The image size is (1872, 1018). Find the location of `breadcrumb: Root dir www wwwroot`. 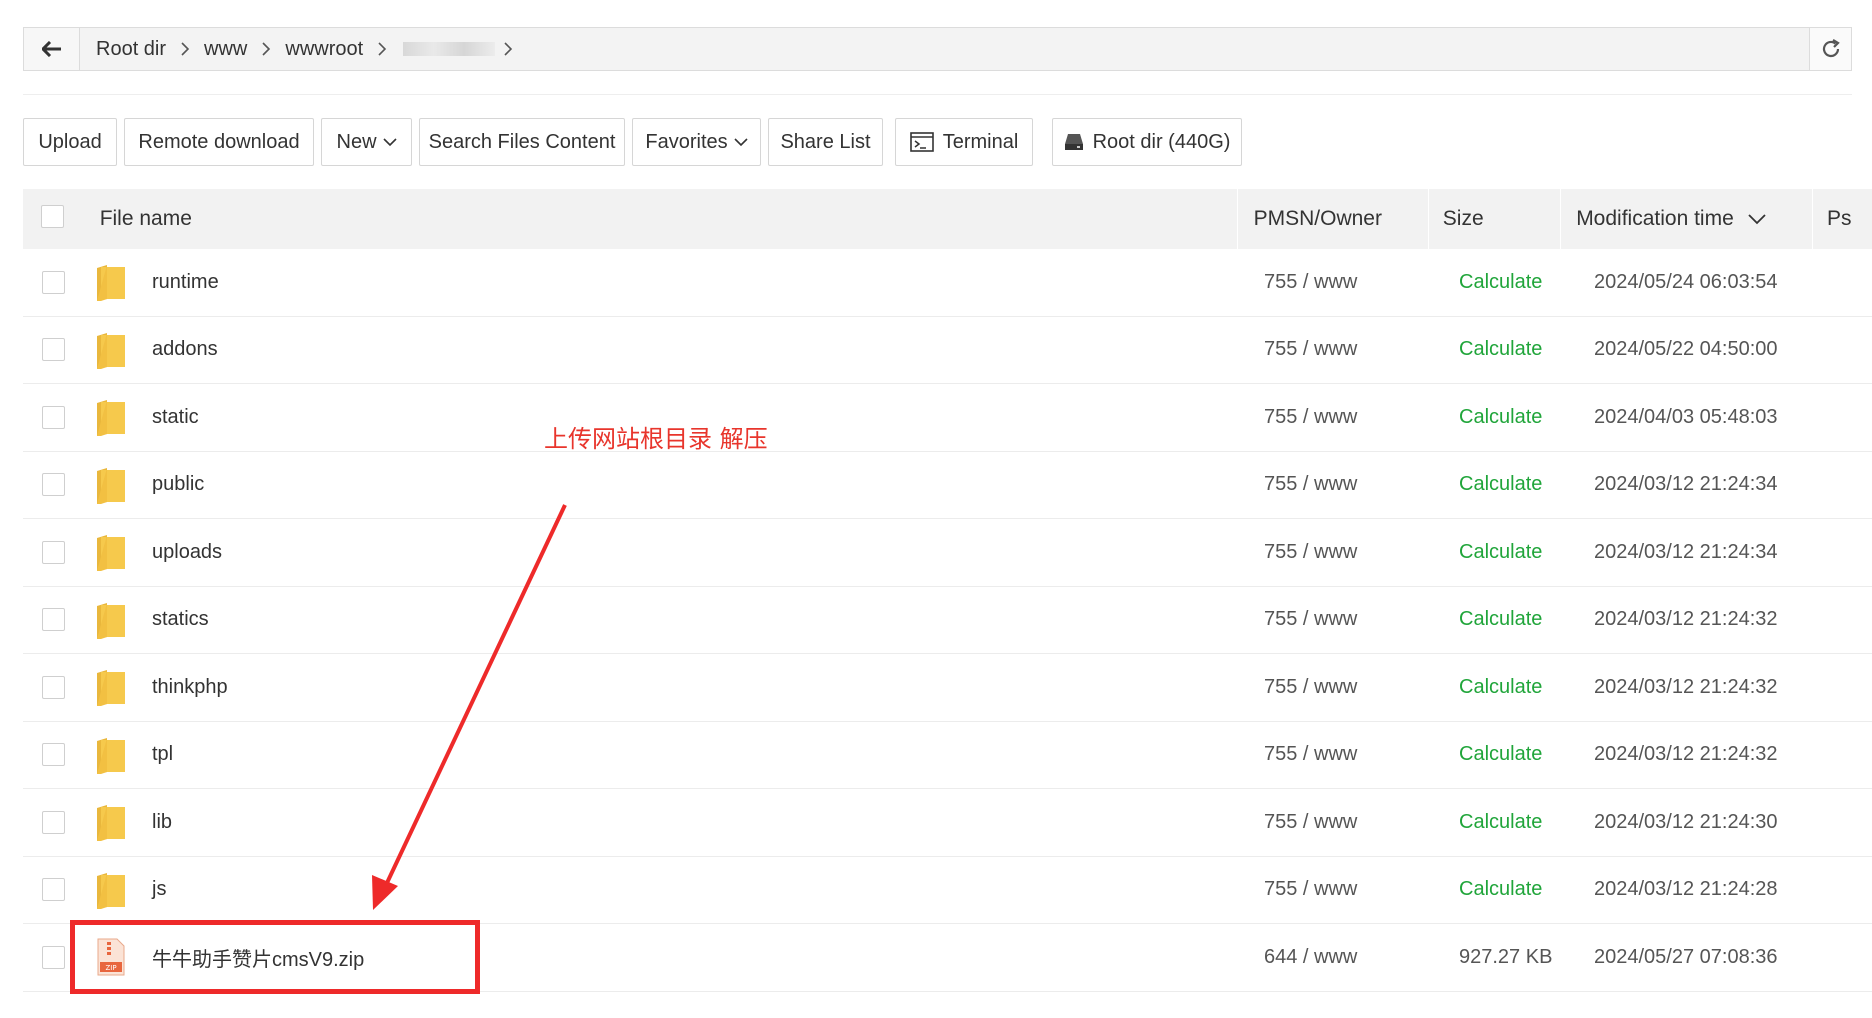

breadcrumb: Root dir www wwwroot is located at coordinates (944, 49).